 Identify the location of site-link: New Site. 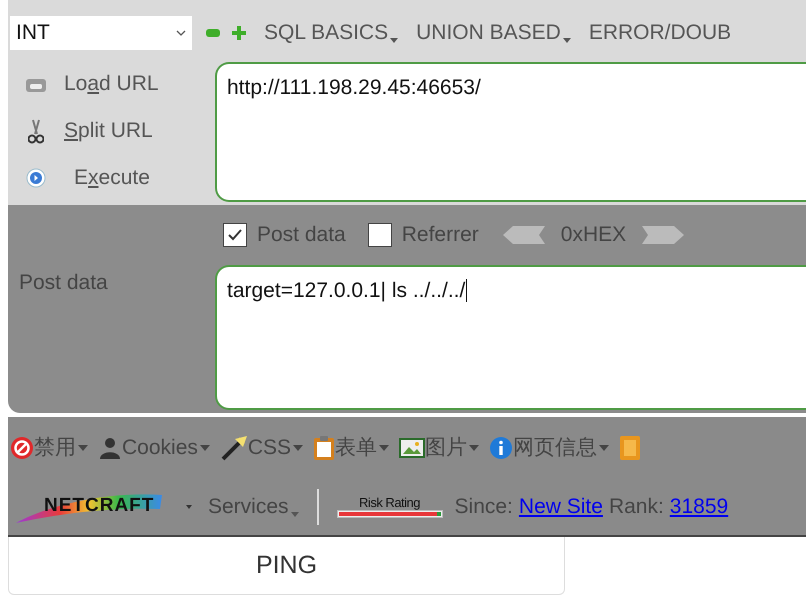
(560, 507).